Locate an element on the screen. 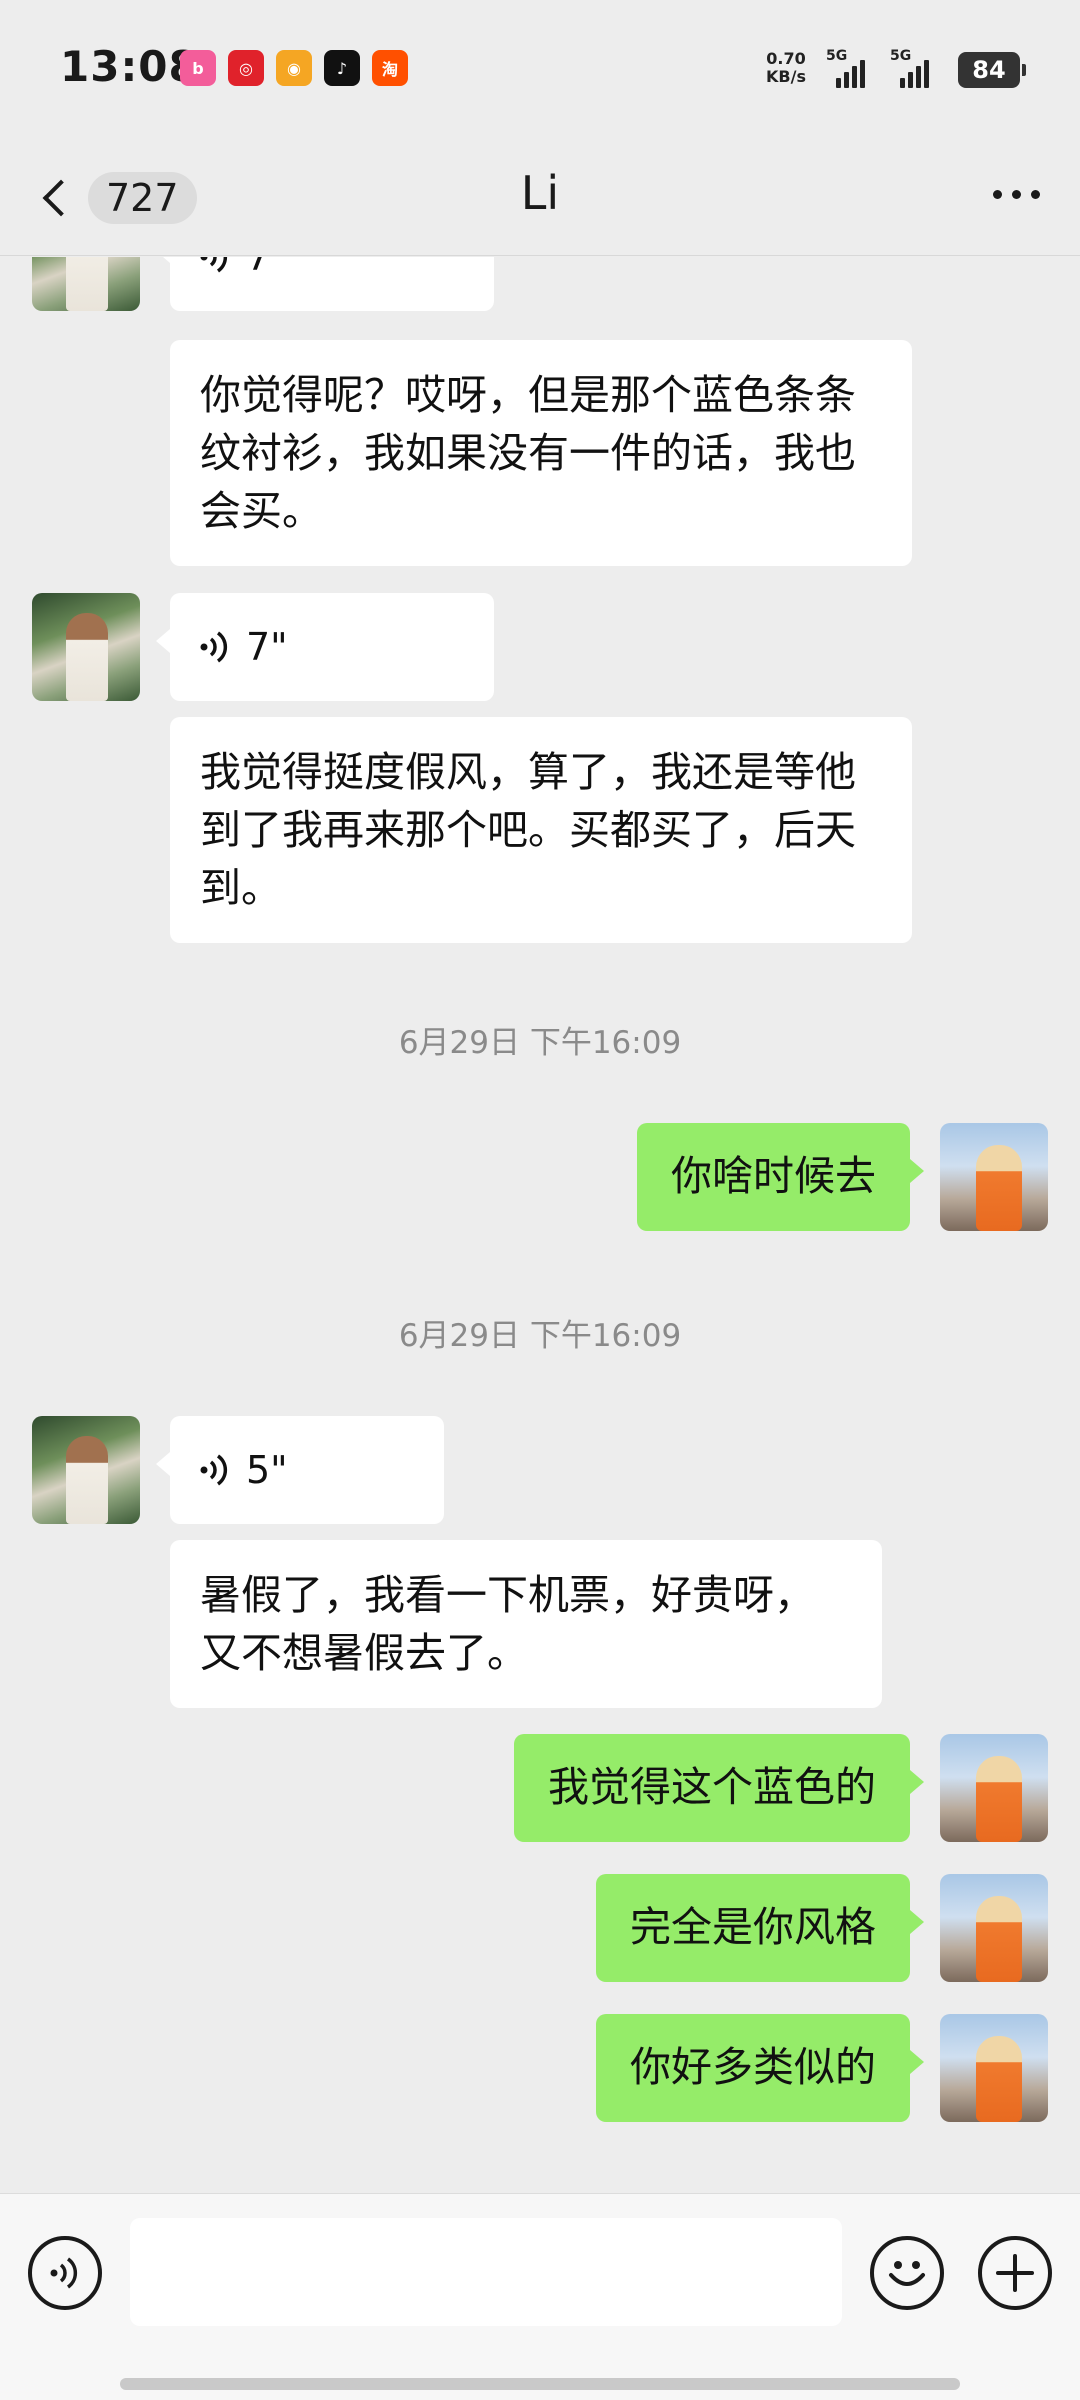  emoji-button is located at coordinates (907, 2273).